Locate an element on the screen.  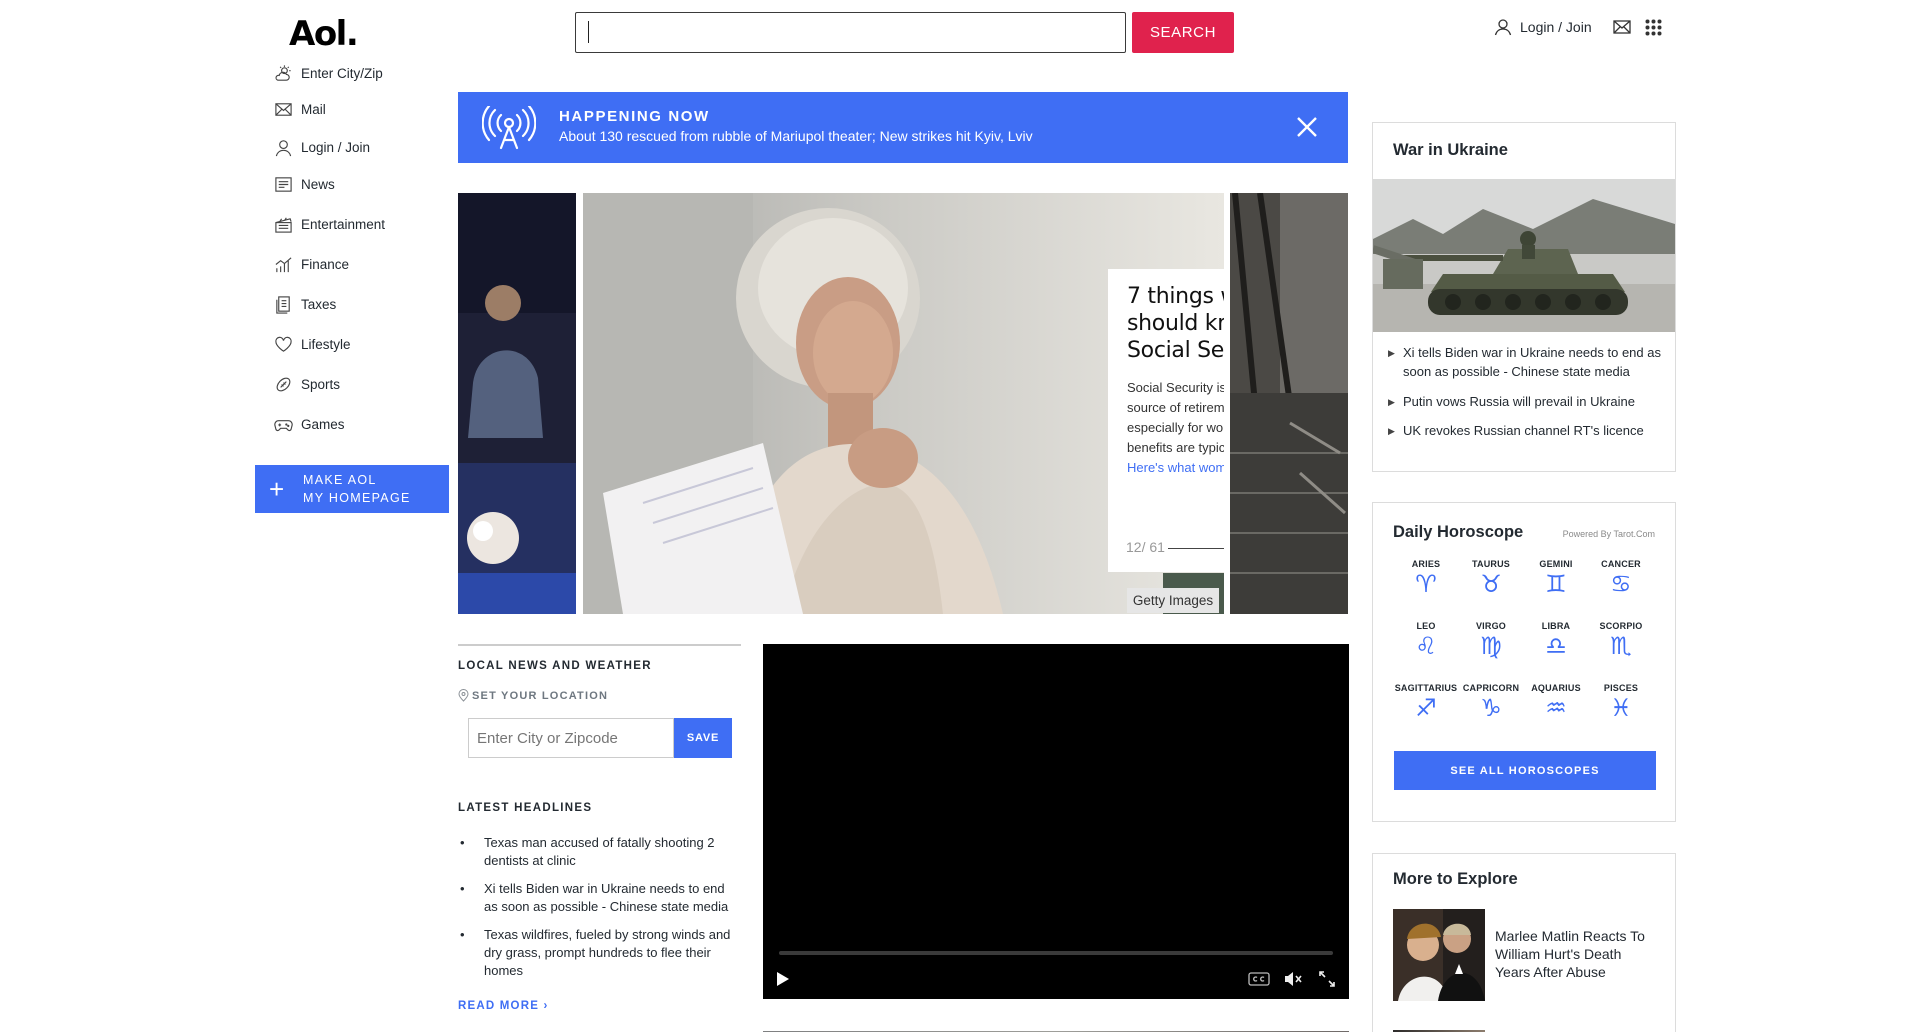
sign-scorpio: SCORPIO ♏︎ is located at coordinates (1621, 640).